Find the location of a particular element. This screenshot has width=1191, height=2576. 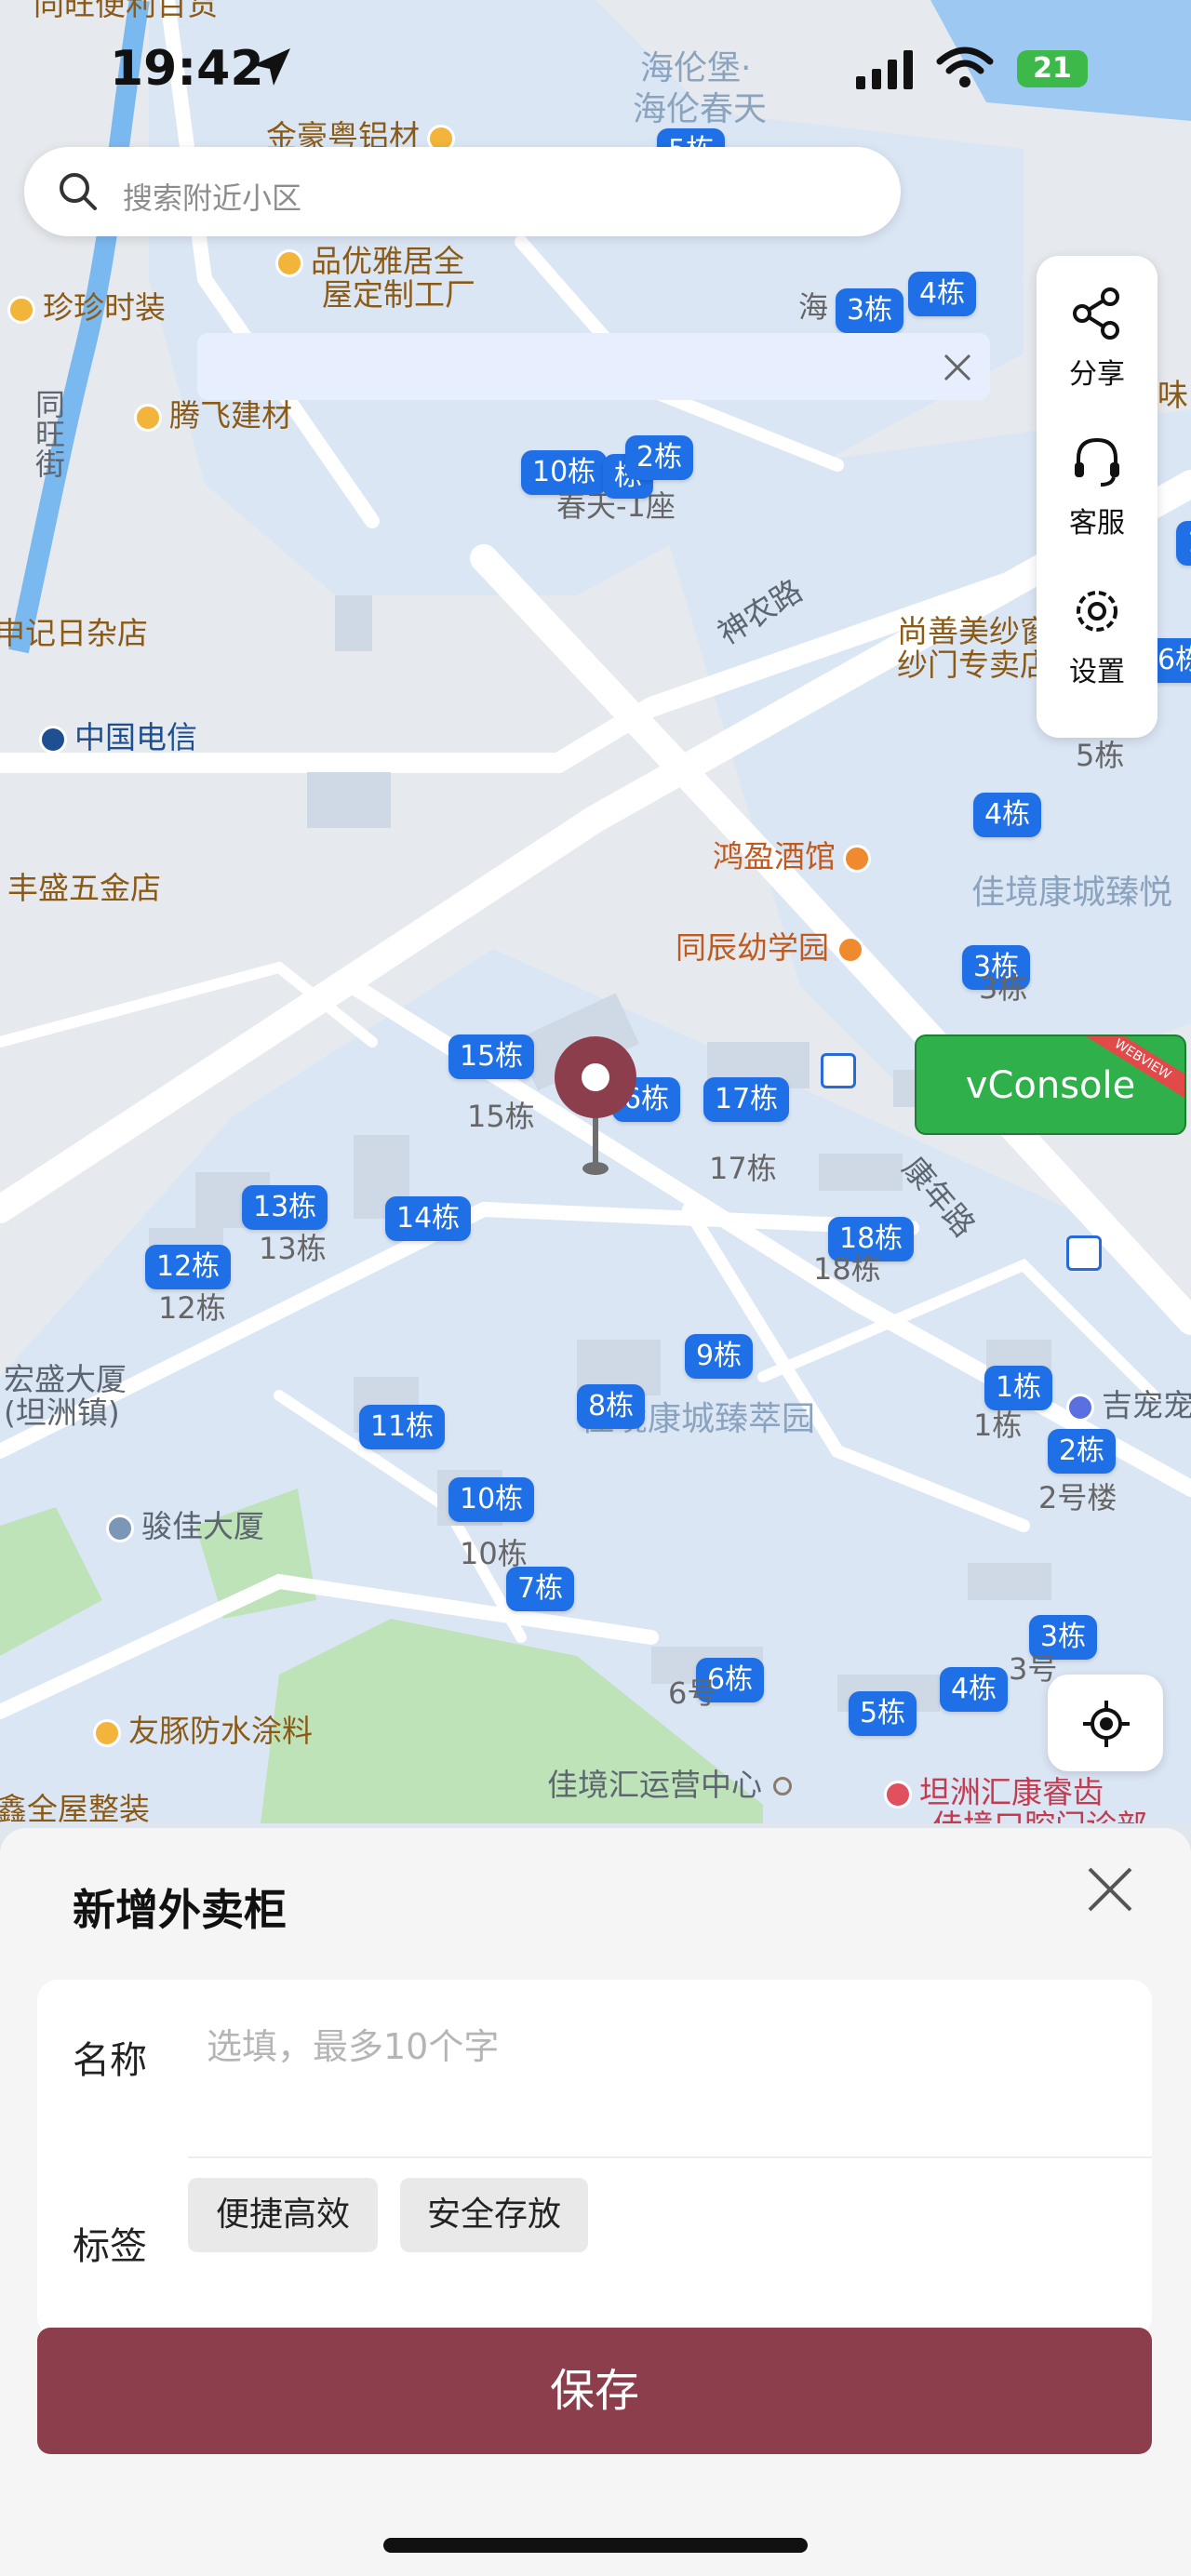

poi-label: 佳境汇运营中心 is located at coordinates (669, 1784).